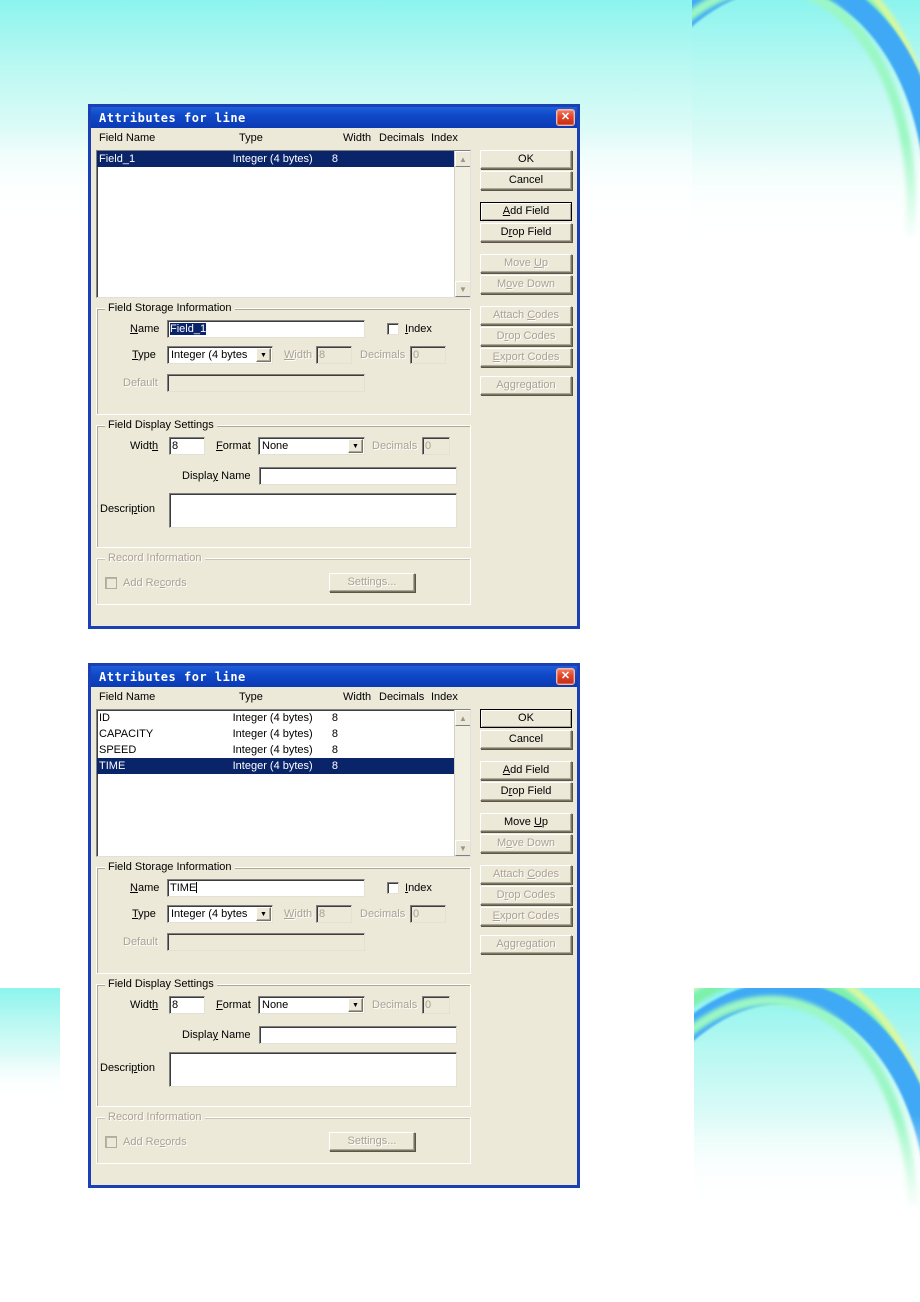  What do you see at coordinates (462, 224) in the screenshot?
I see `dialog-1-list-scrollbar: ▲ ▼` at bounding box center [462, 224].